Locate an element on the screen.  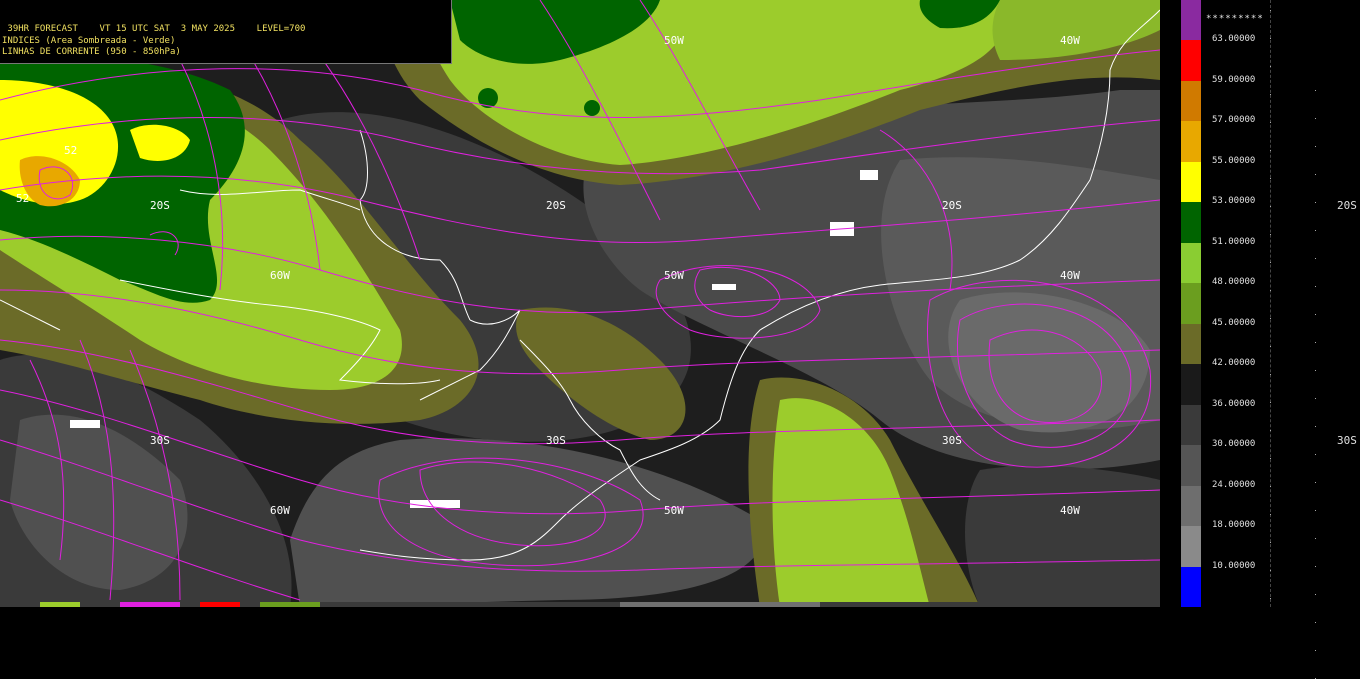
map-lat-30s-1: 30S is located at coordinates (160, 440).